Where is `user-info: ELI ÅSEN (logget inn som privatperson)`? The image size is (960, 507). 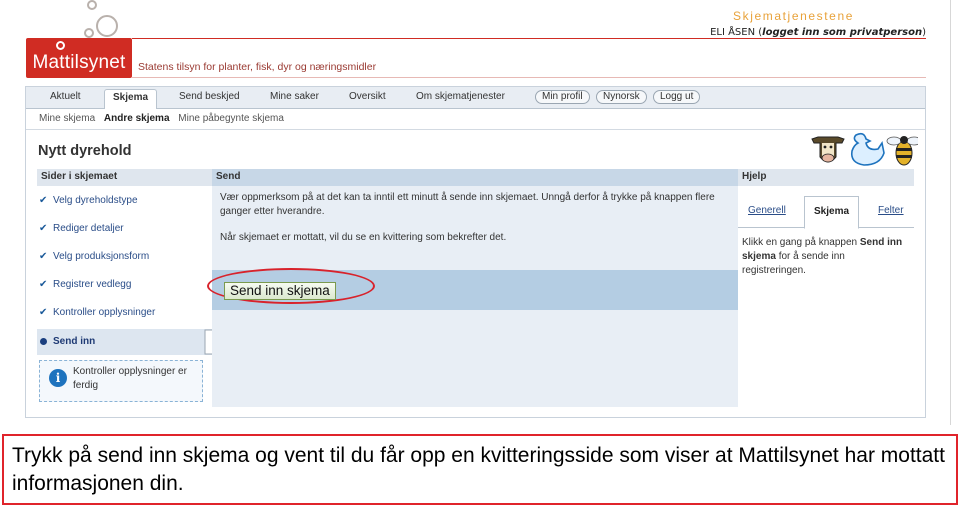
user-info: ELI ÅSEN (logget inn som privatperson) is located at coordinates (818, 32).